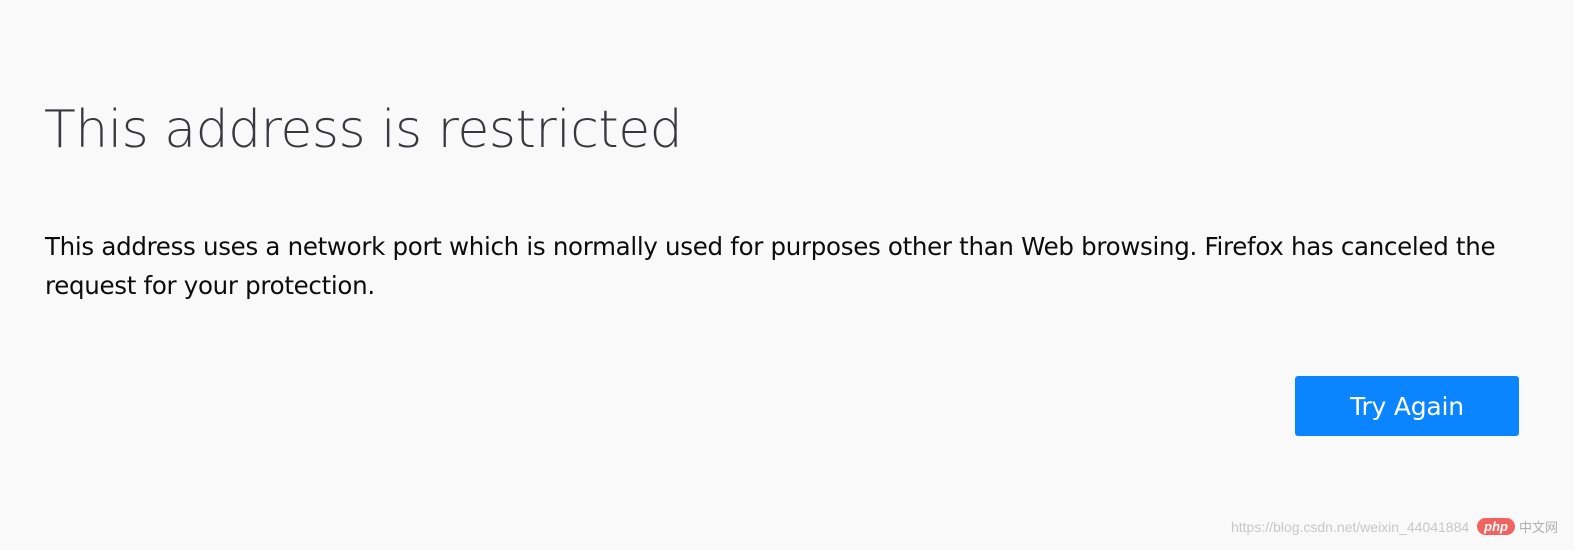 This screenshot has width=1574, height=550. I want to click on watermark-logo: php 中文网, so click(1517, 526).